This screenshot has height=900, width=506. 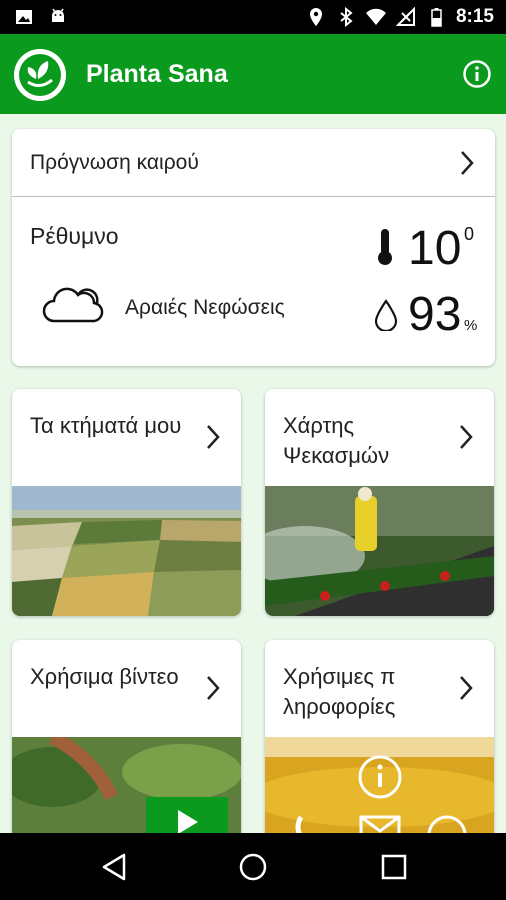 What do you see at coordinates (253, 74) in the screenshot?
I see `app-bar: Planta Sana` at bounding box center [253, 74].